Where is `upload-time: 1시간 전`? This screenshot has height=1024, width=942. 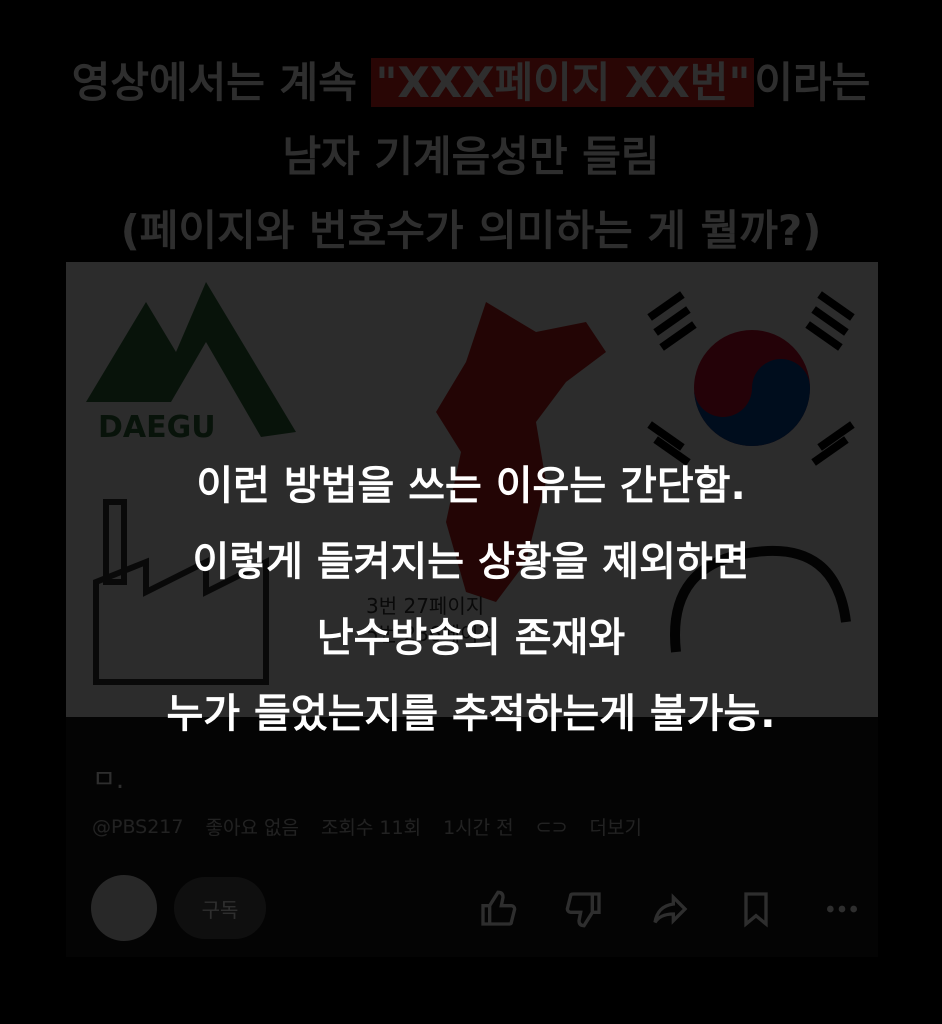
upload-time: 1시간 전 is located at coordinates (478, 828).